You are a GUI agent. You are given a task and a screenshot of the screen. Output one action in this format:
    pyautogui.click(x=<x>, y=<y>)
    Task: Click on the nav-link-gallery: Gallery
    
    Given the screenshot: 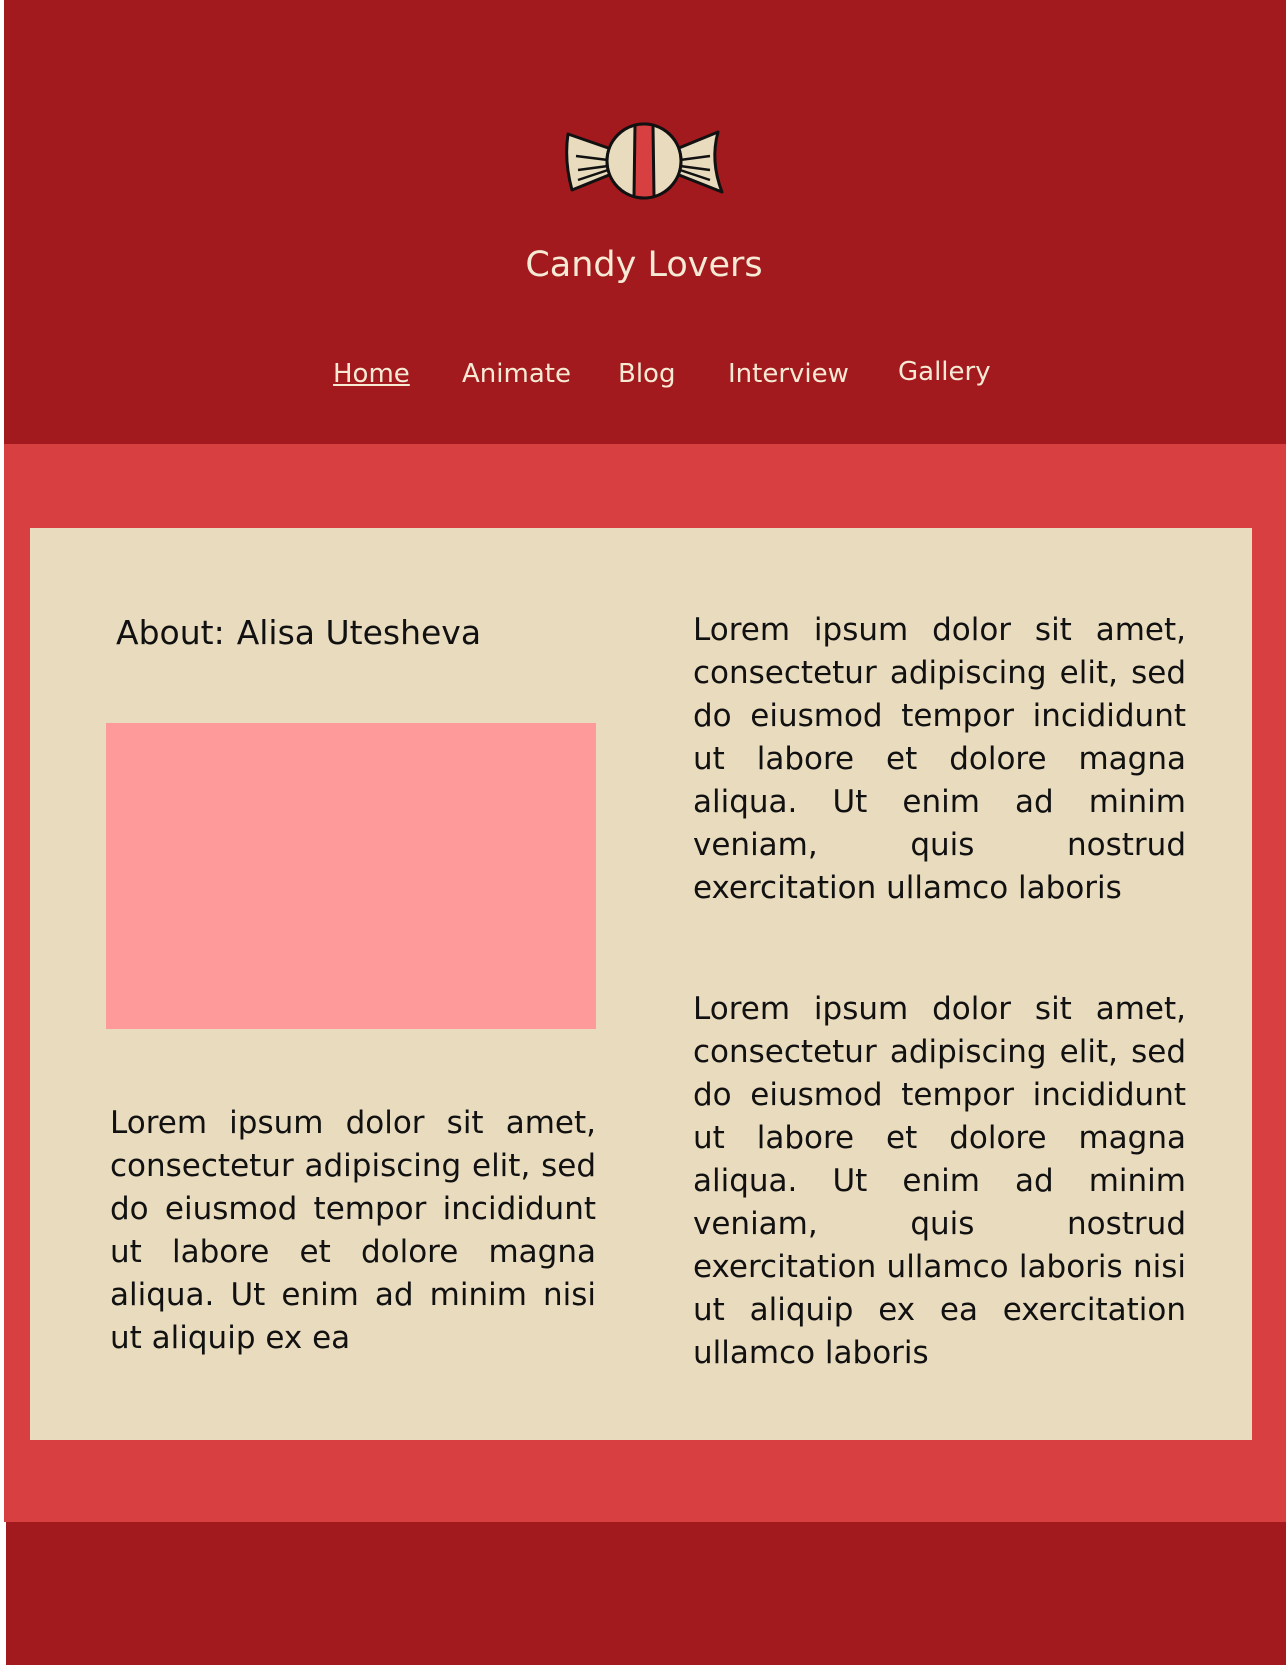 What is the action you would take?
    pyautogui.click(x=944, y=372)
    